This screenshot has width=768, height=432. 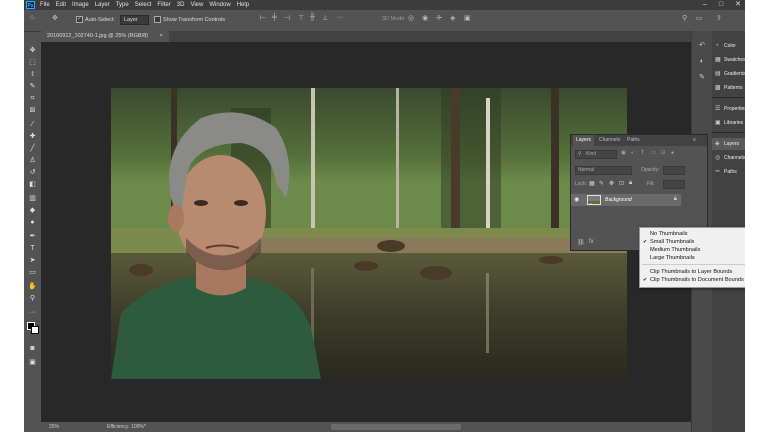 I want to click on filter-smart-object-icon: ⊡, so click(x=663, y=153).